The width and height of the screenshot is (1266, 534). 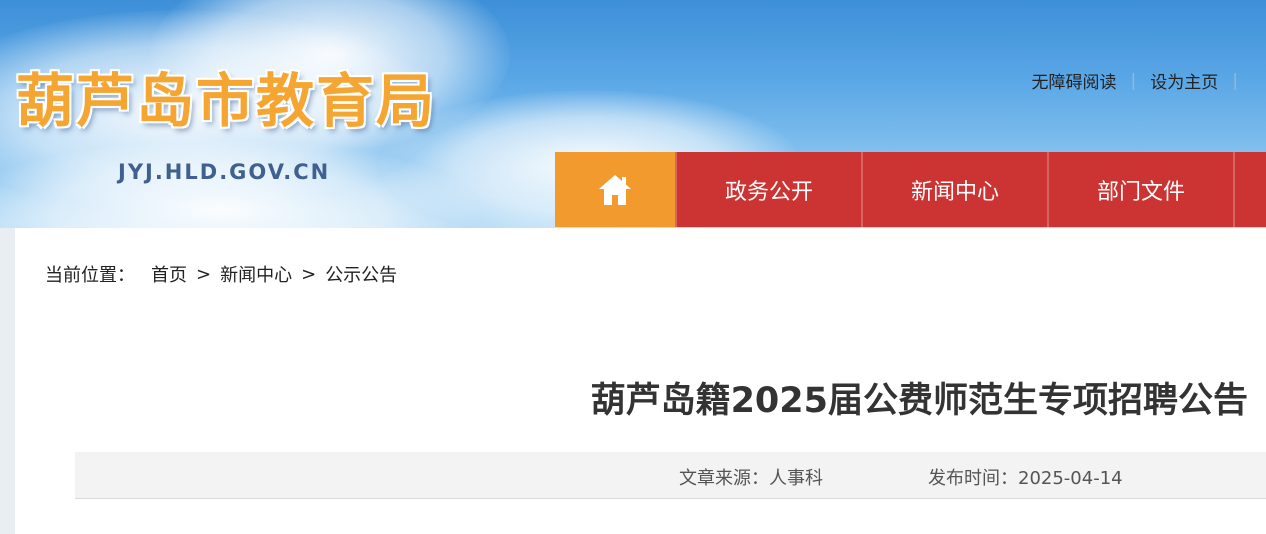 I want to click on nav-home-button, so click(x=615, y=189).